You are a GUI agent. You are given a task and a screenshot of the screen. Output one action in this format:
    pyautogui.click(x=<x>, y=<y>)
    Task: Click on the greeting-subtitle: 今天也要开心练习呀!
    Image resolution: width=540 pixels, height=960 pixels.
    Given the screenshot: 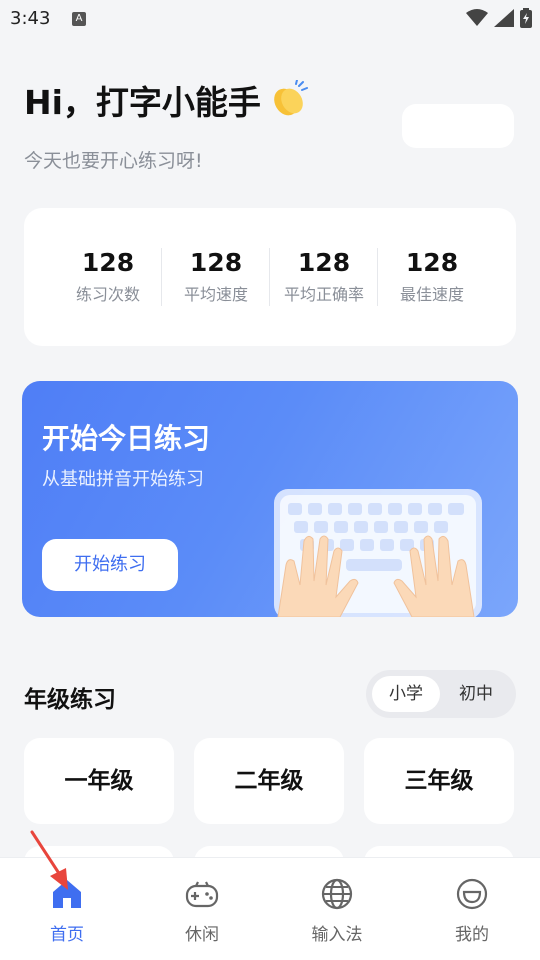 What is the action you would take?
    pyautogui.click(x=113, y=161)
    